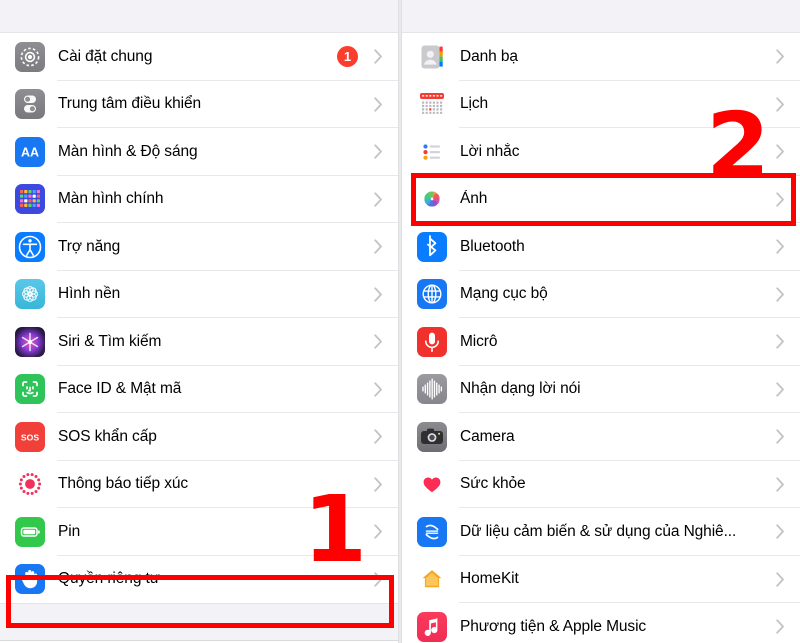  I want to click on list-item-label: HomeKit, so click(489, 579).